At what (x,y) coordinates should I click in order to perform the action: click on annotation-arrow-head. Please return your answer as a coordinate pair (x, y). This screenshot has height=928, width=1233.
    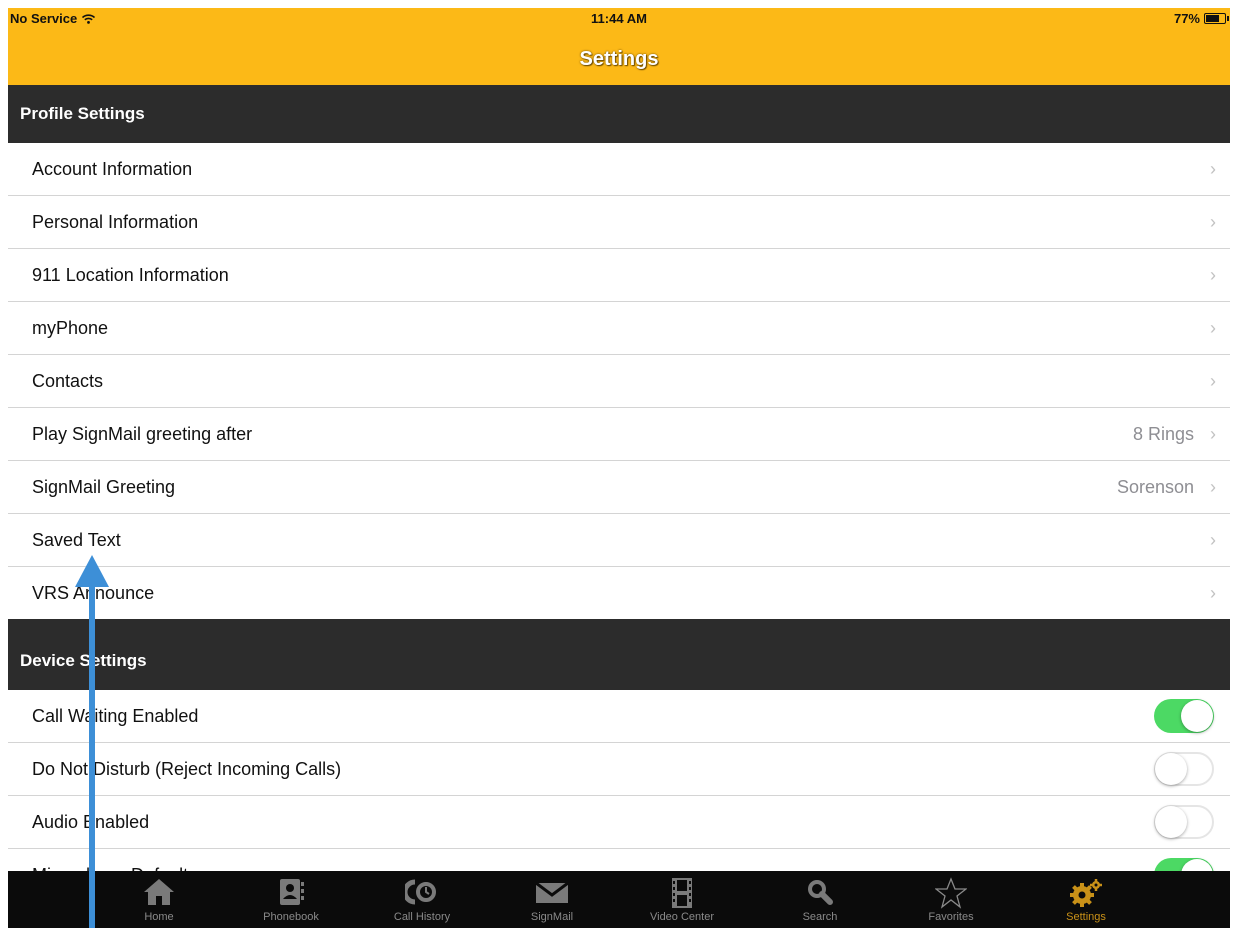
    Looking at the image, I should click on (92, 571).